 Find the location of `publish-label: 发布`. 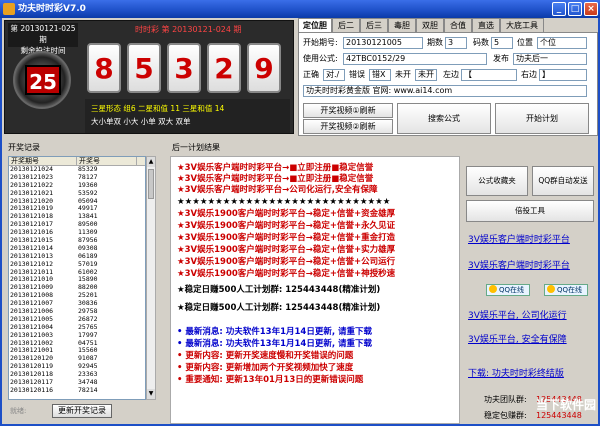

publish-label: 发布 is located at coordinates (501, 58).